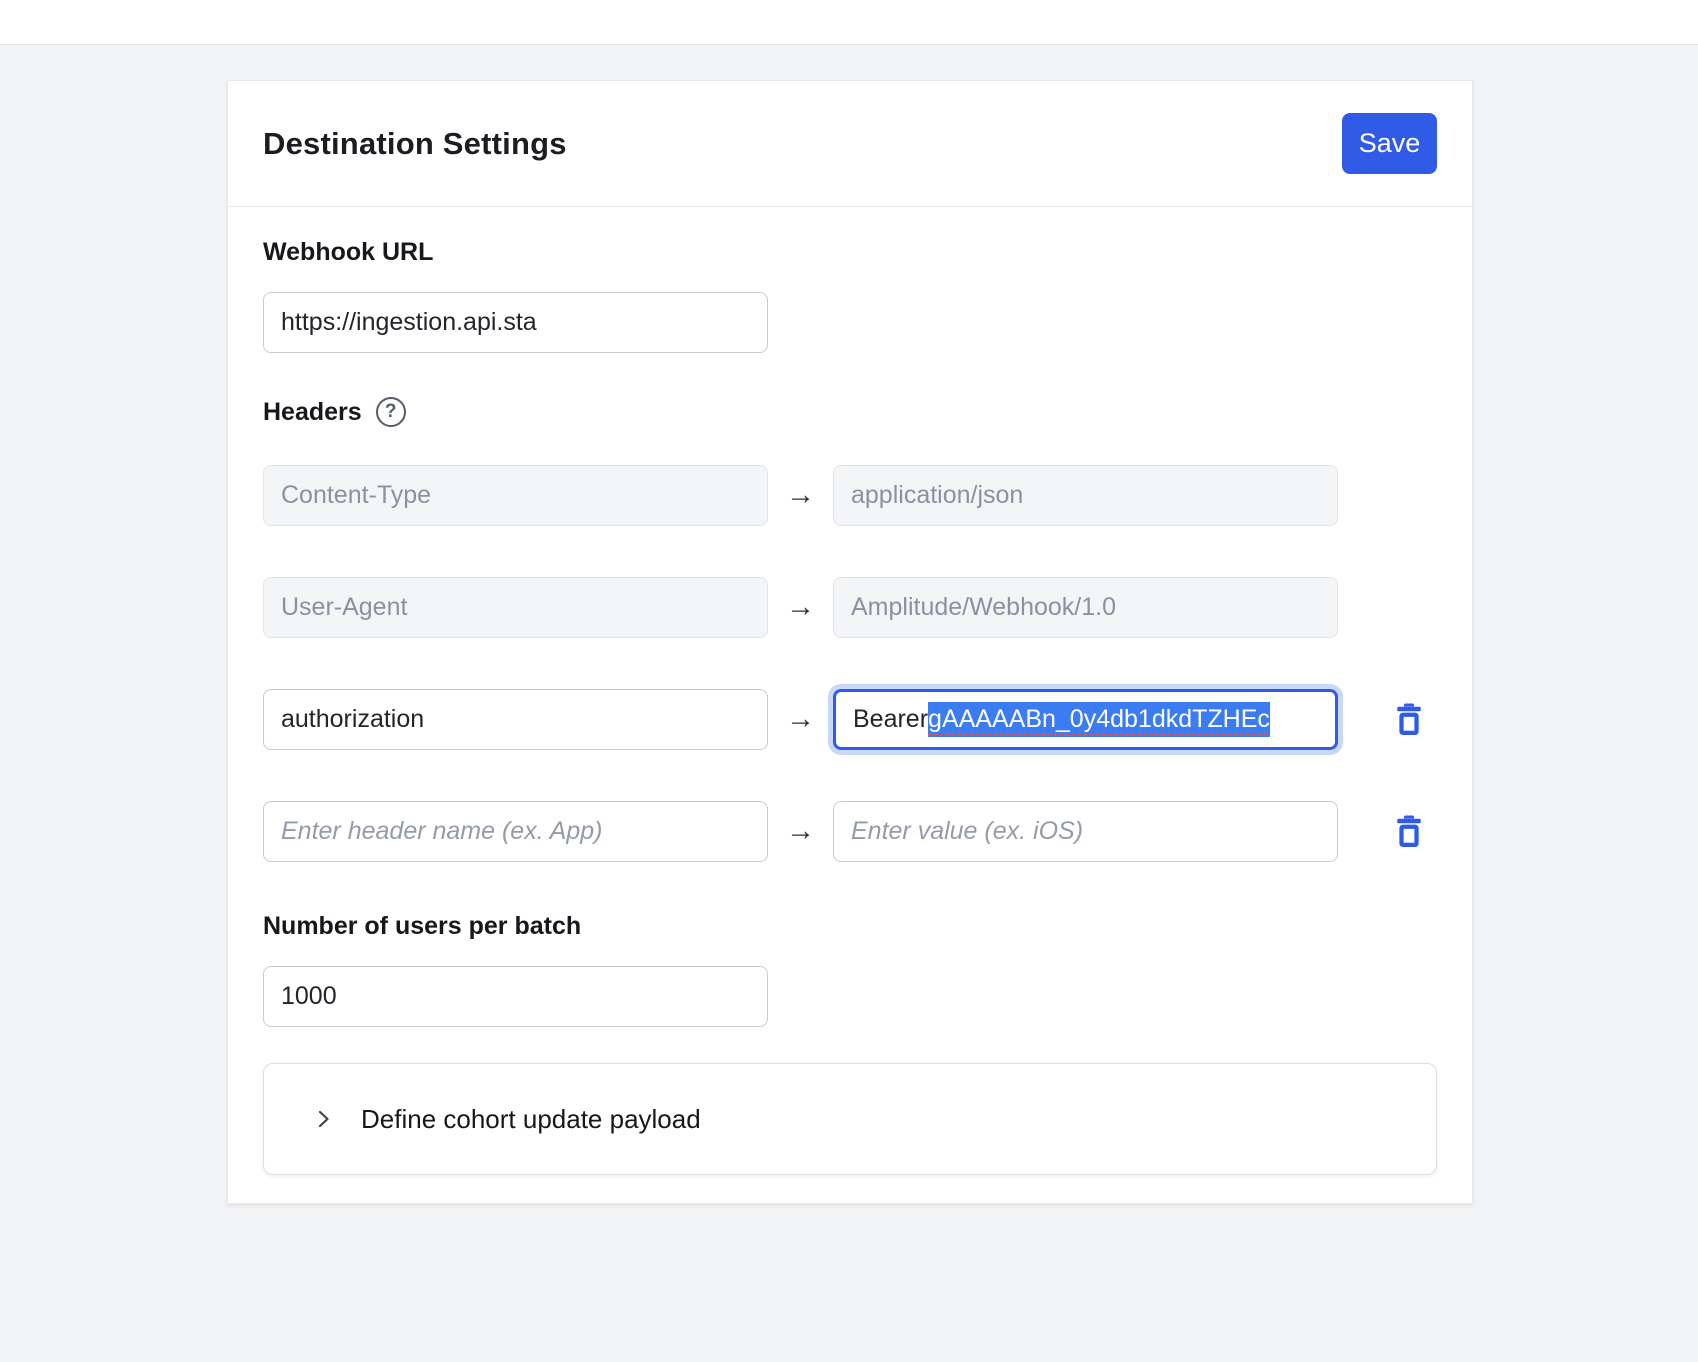 The width and height of the screenshot is (1698, 1362). I want to click on header-row-empty: →, so click(850, 831).